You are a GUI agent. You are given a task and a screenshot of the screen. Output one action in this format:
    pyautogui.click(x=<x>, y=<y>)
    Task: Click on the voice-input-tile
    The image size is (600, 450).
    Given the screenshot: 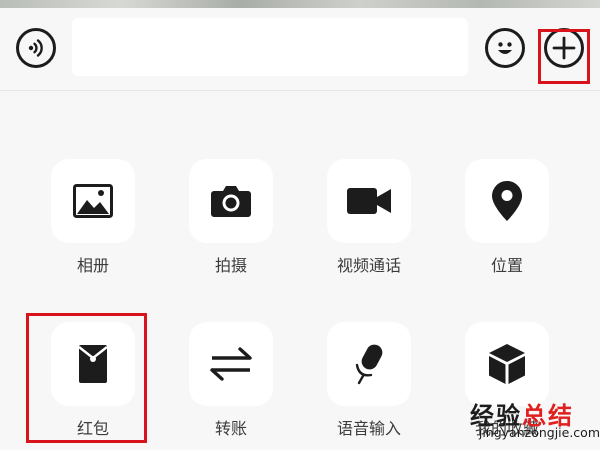 What is the action you would take?
    pyautogui.click(x=369, y=364)
    